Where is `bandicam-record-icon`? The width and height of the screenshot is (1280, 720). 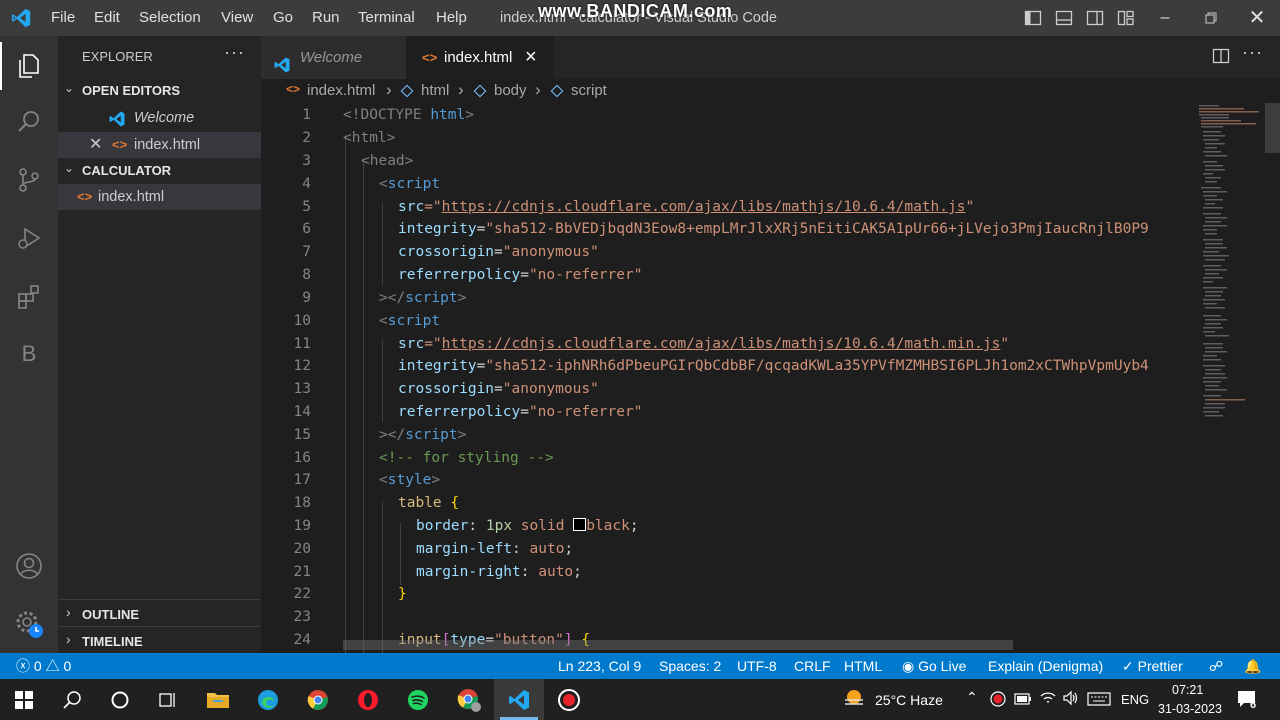
bandicam-record-icon is located at coordinates (569, 699).